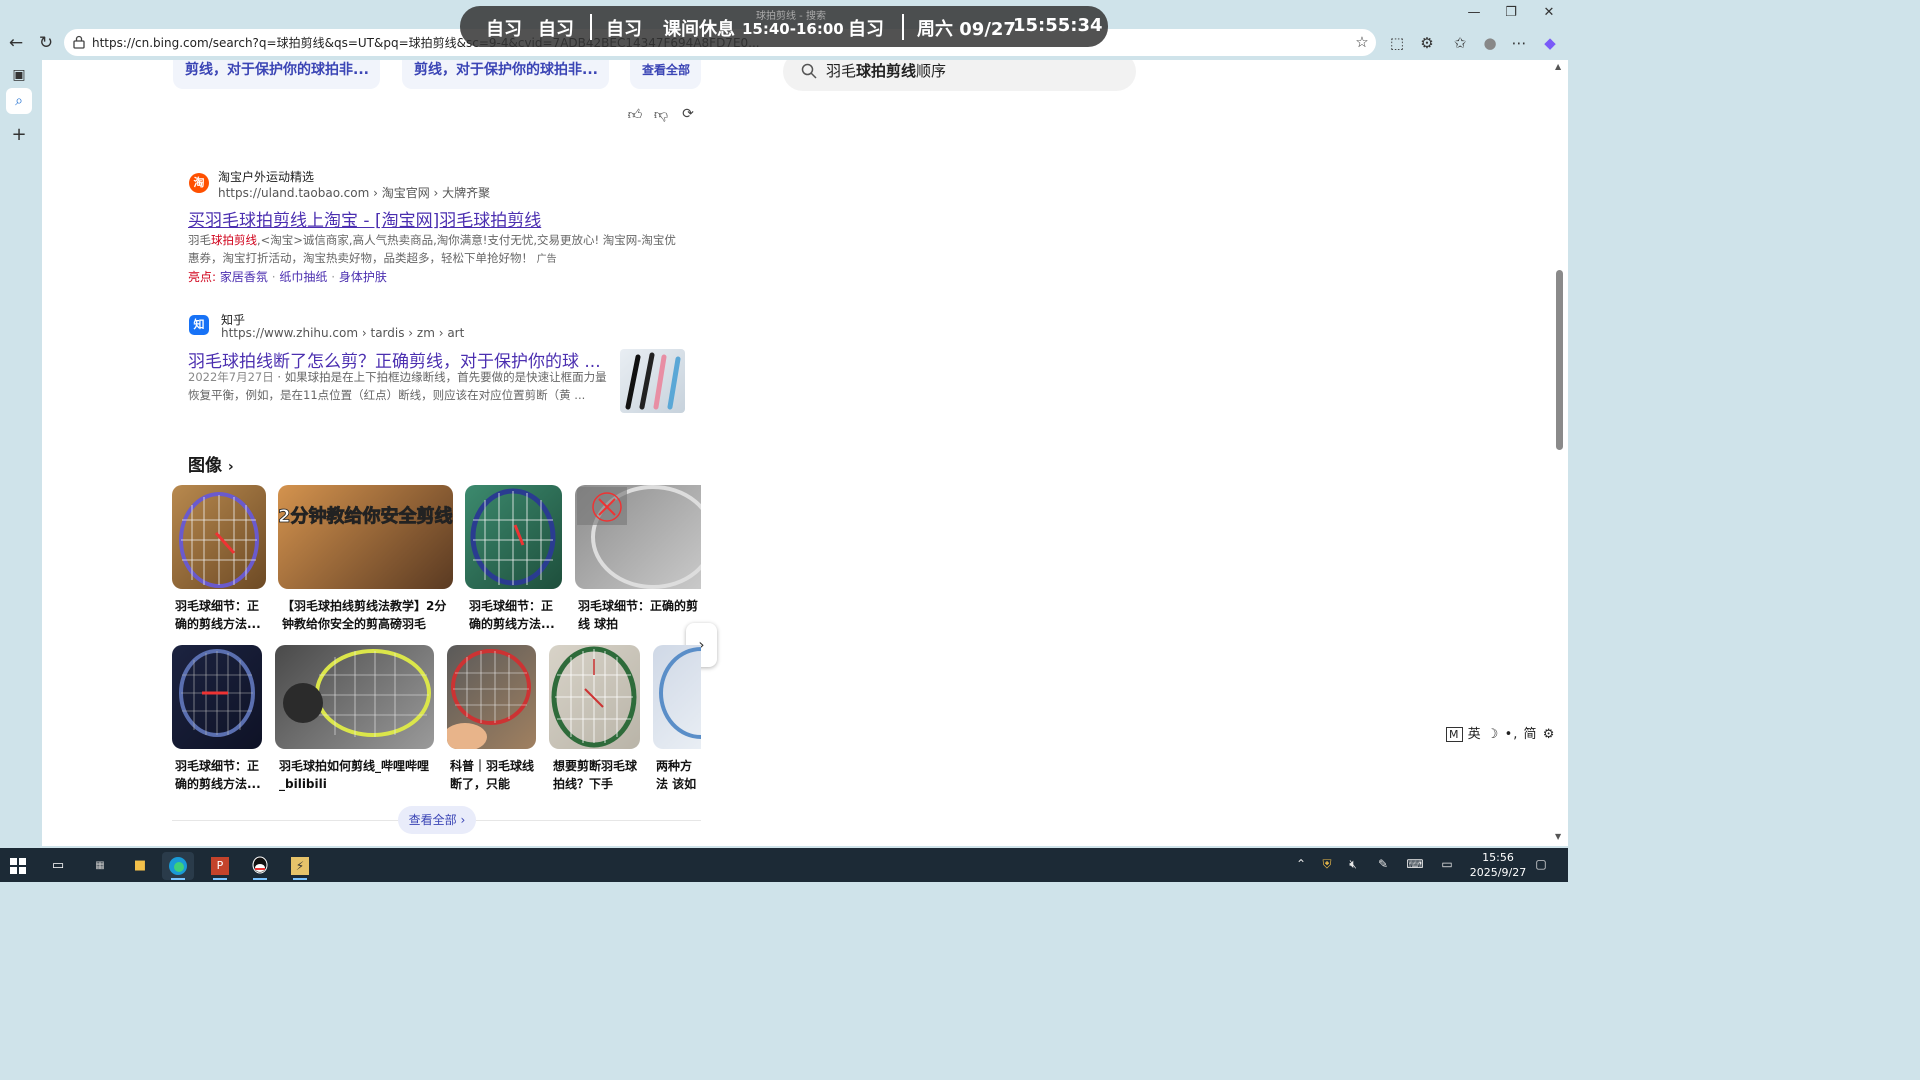 The image size is (1920, 1080). I want to click on thumbs-up-icon: 👍︎, so click(635, 115).